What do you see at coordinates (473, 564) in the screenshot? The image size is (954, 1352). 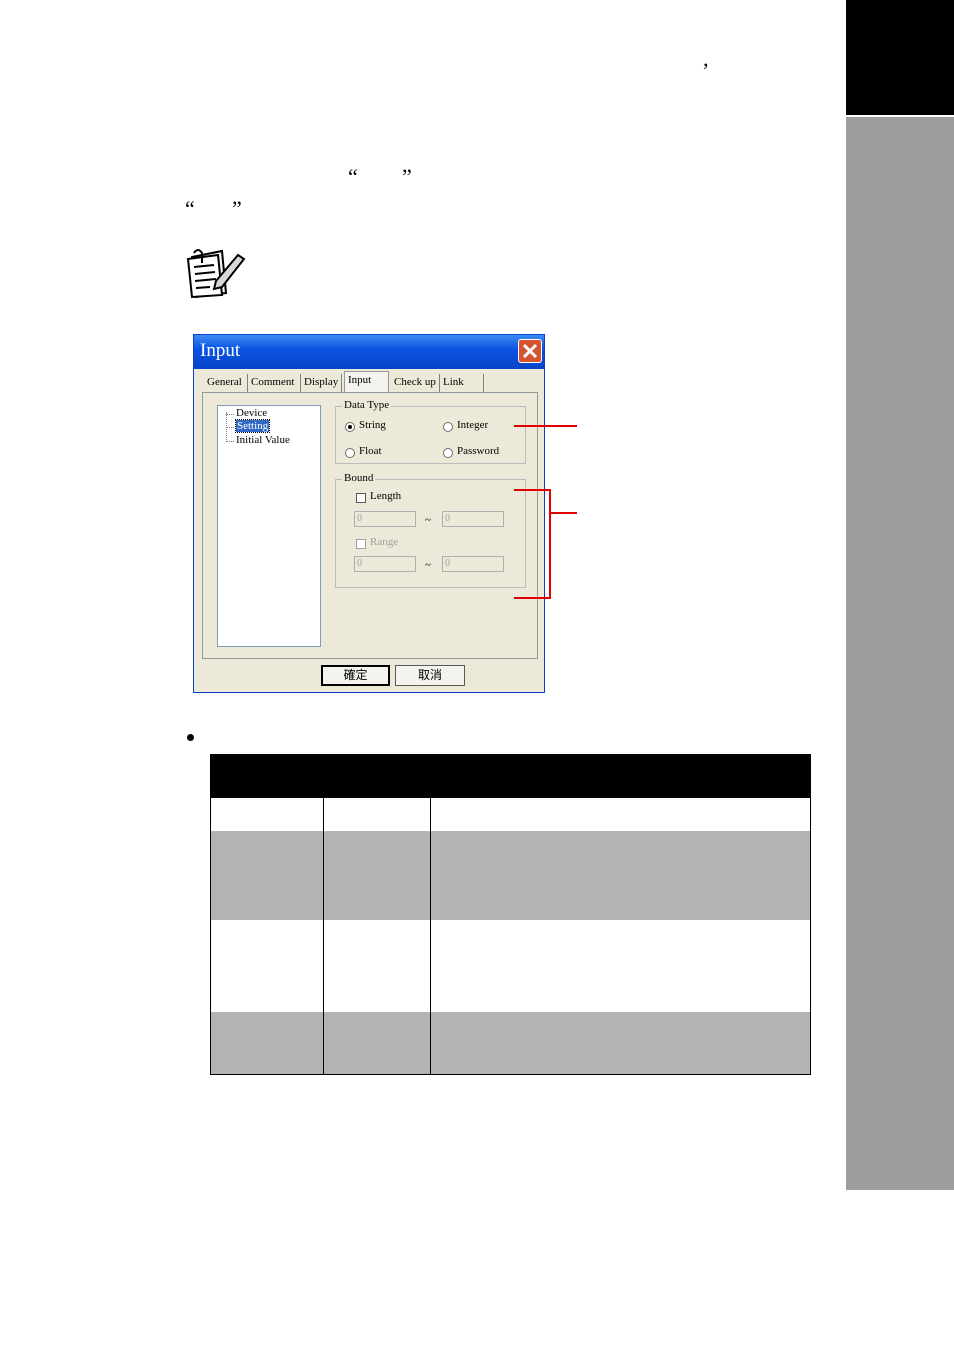 I see `range-max-field: 0` at bounding box center [473, 564].